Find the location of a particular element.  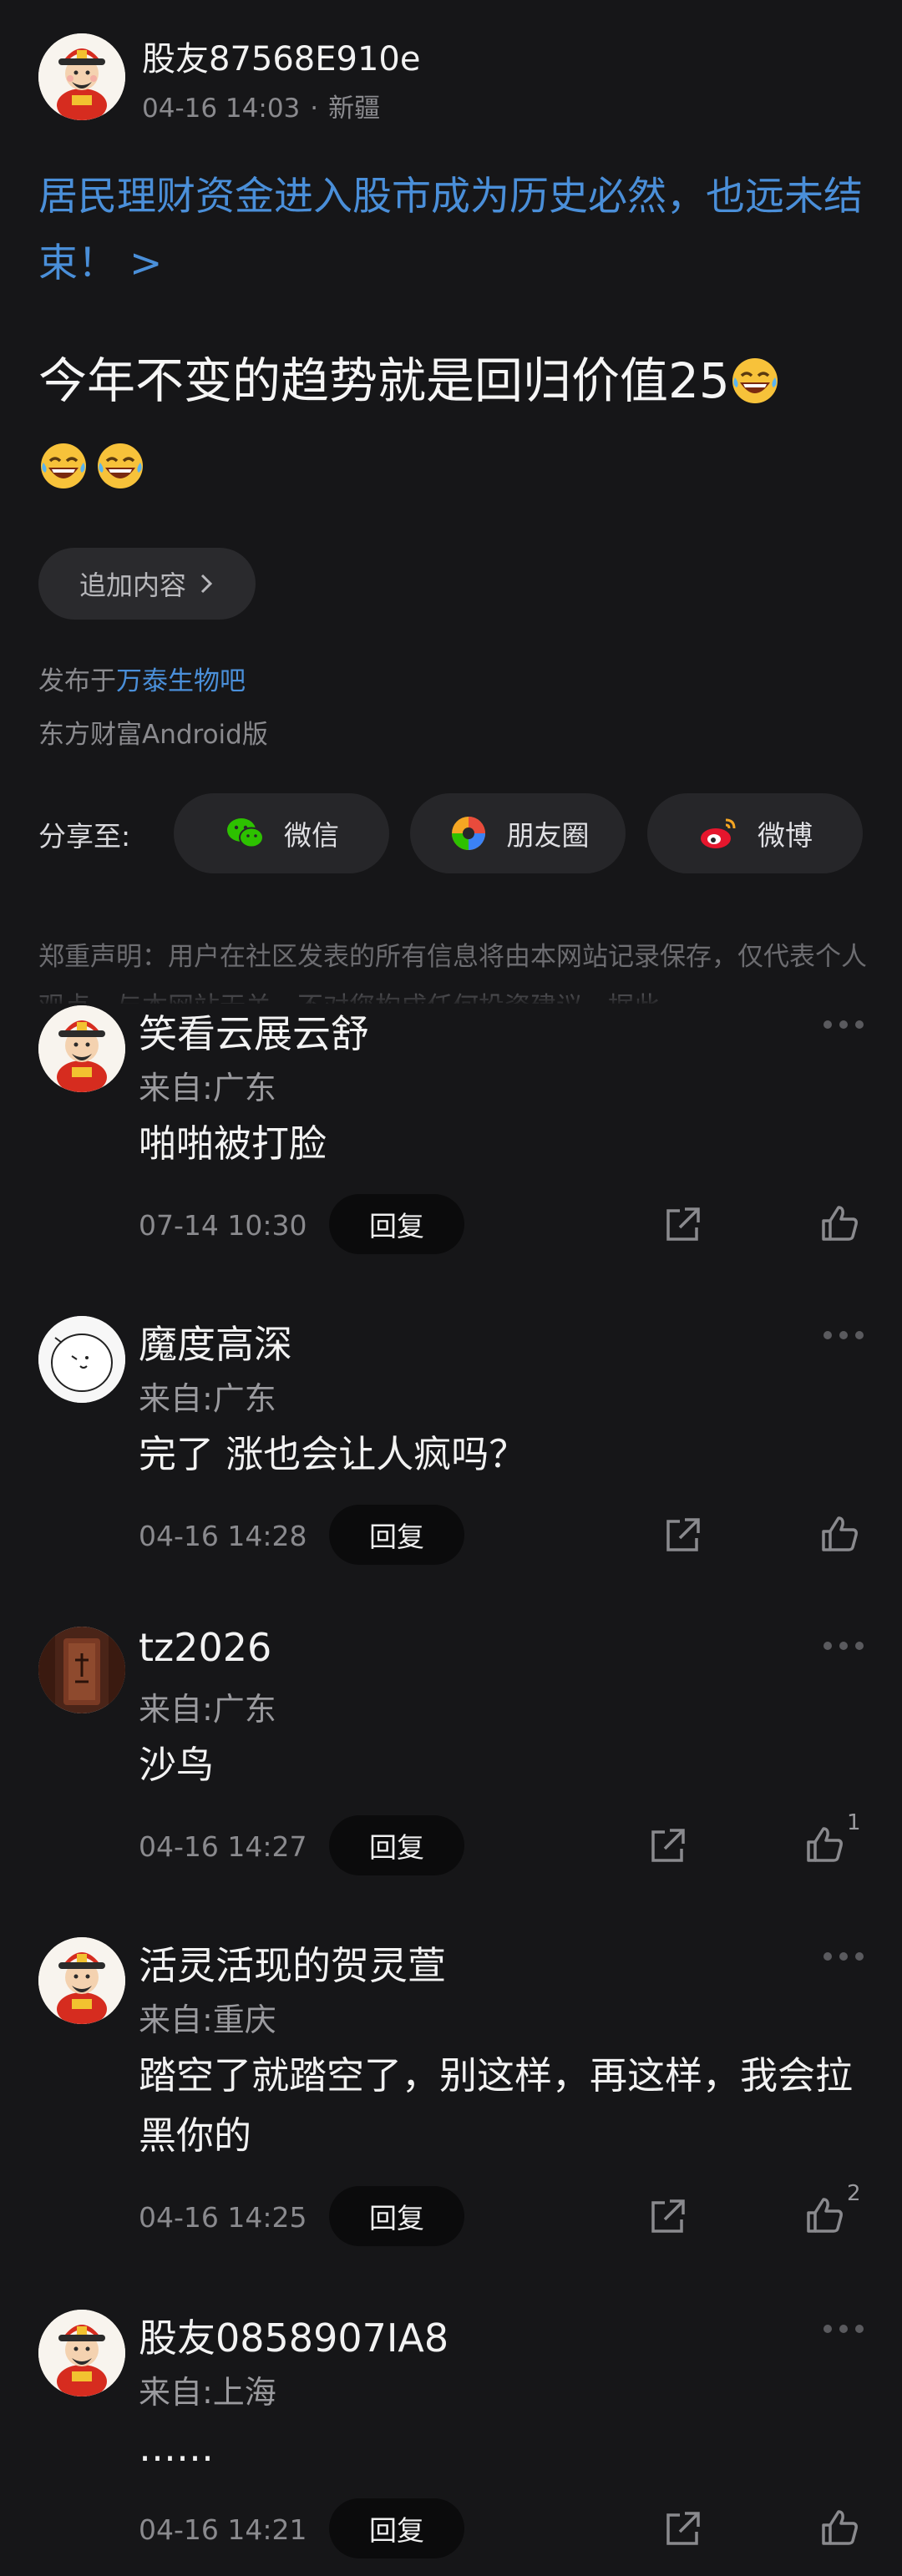

disclaimer-fade is located at coordinates (451, 997).